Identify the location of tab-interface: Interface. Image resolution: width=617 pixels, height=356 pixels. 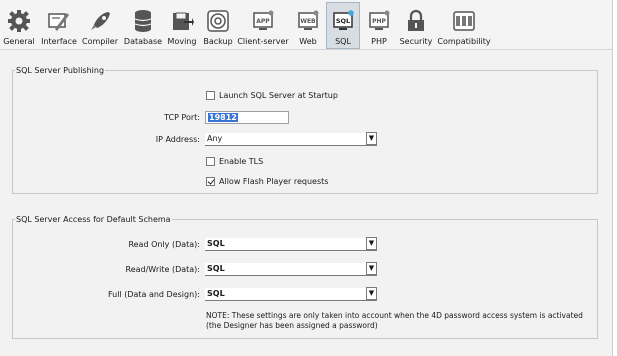
(59, 25).